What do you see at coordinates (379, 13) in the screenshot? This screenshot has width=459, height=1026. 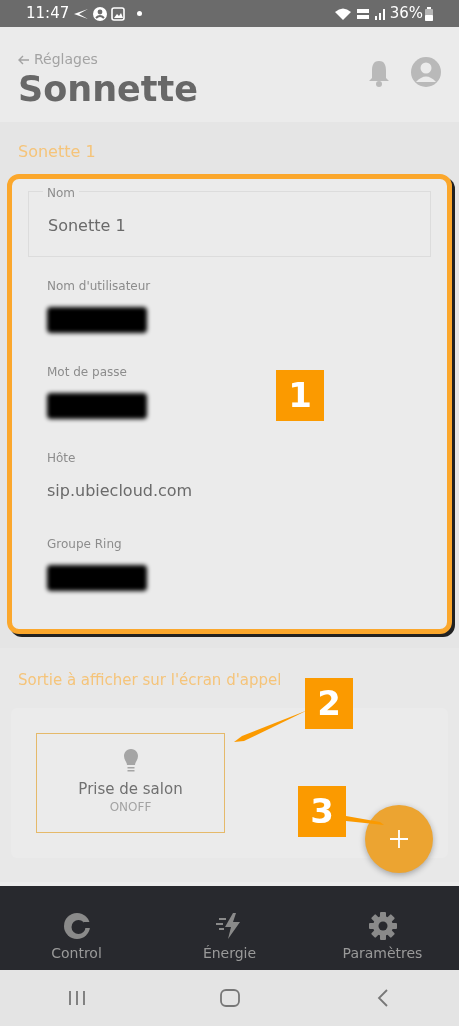 I see `signal-icon` at bounding box center [379, 13].